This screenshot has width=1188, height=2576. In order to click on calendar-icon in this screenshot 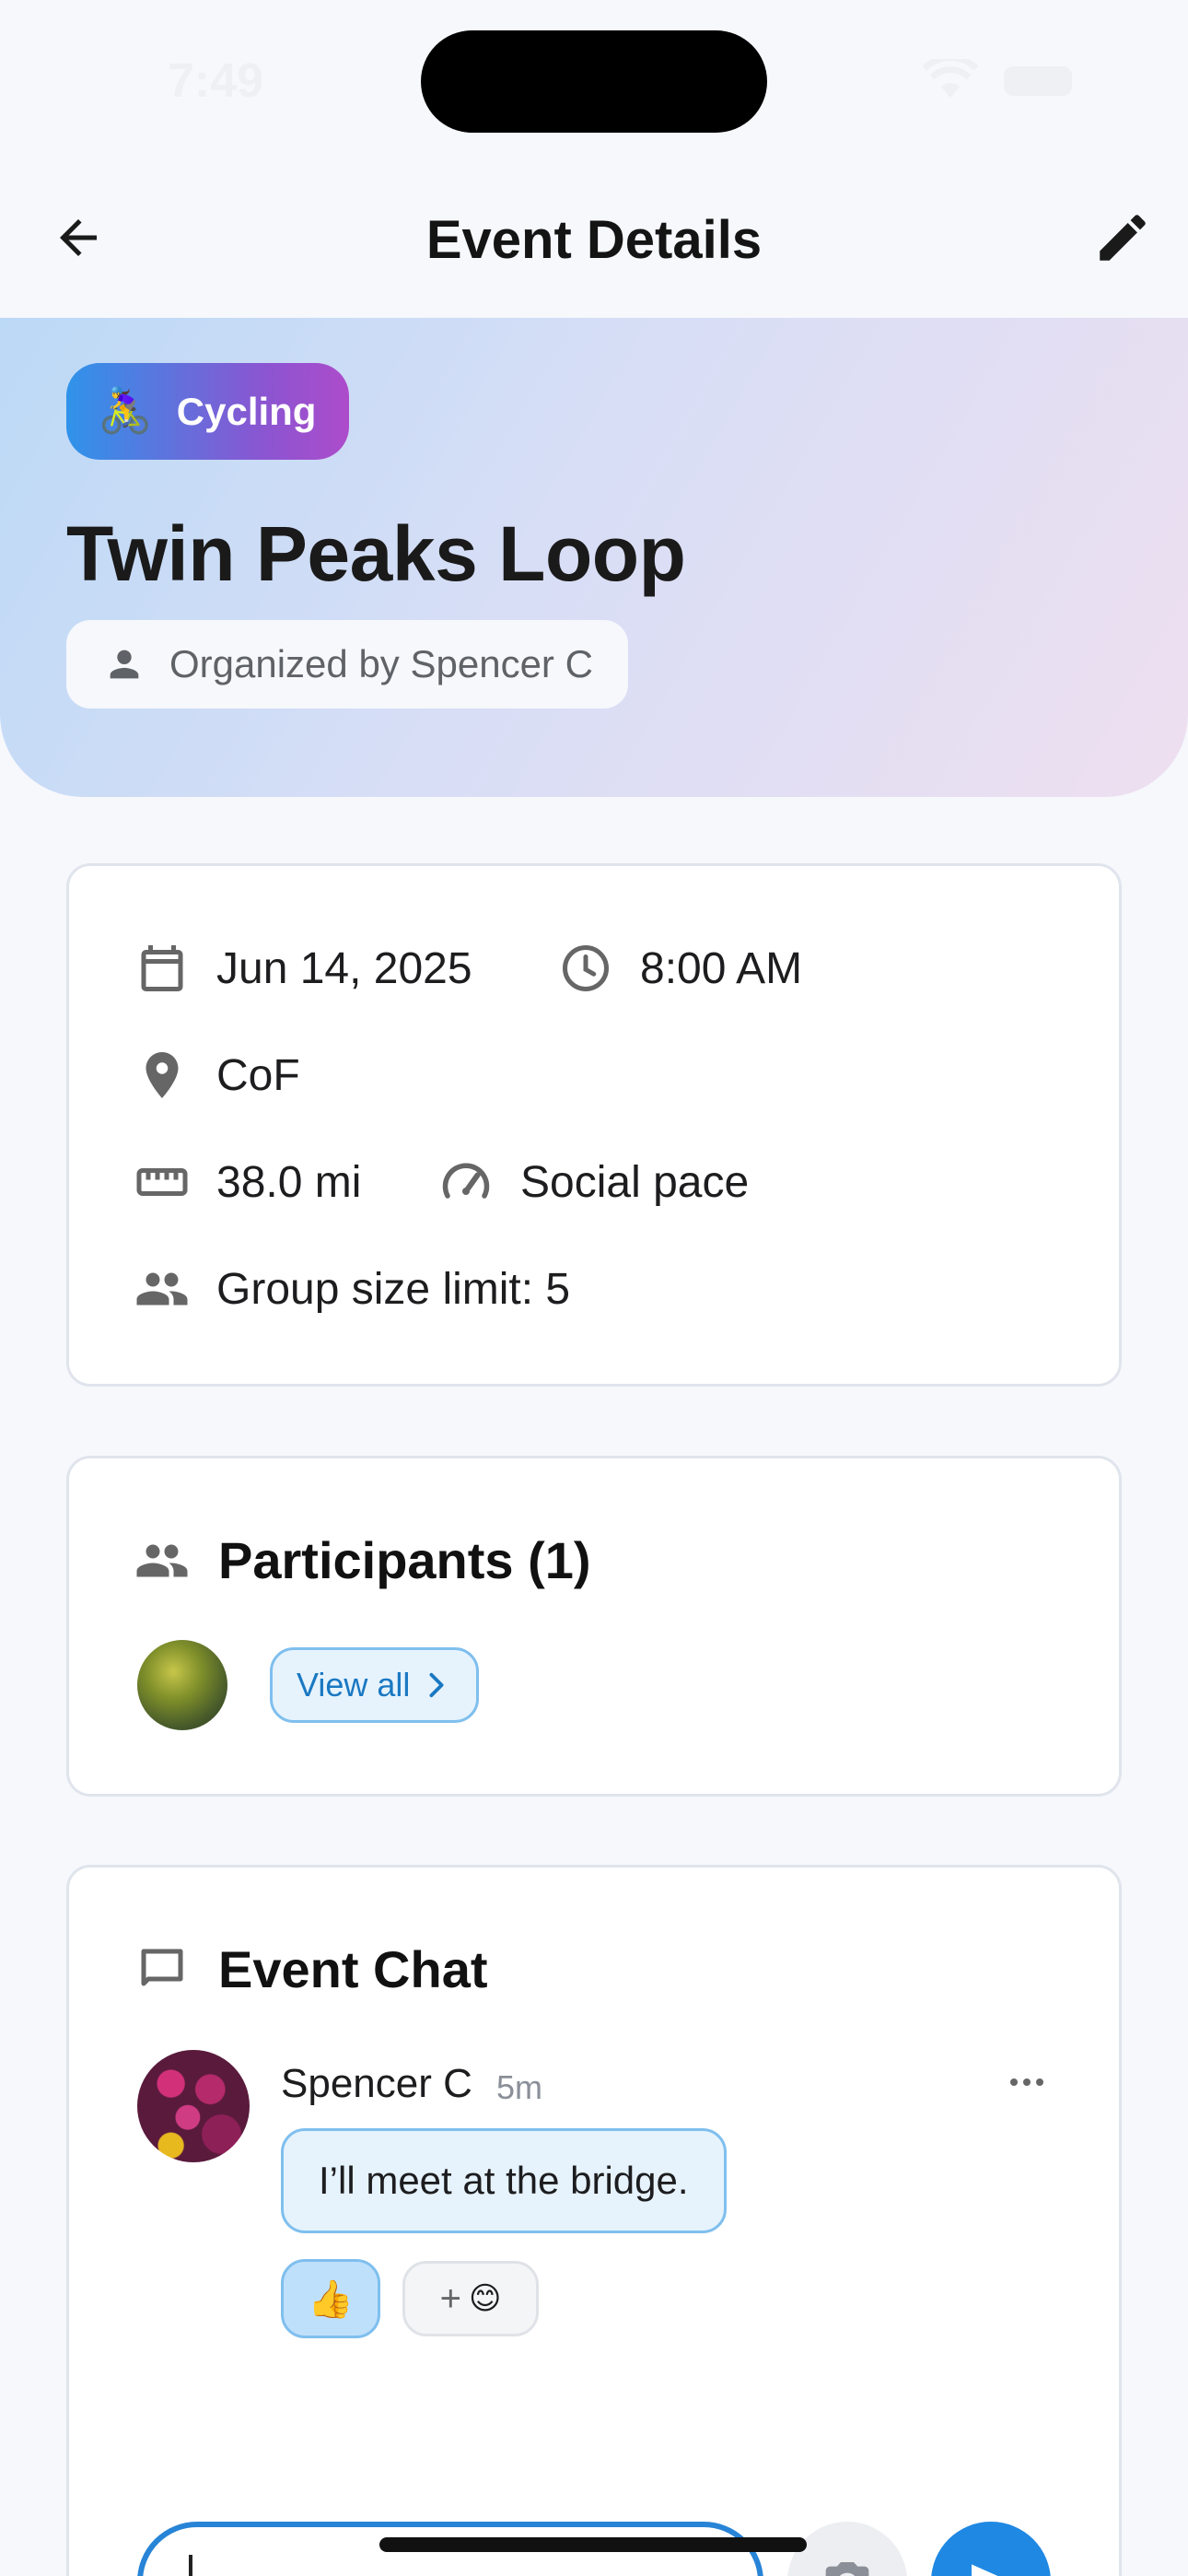, I will do `click(162, 968)`.